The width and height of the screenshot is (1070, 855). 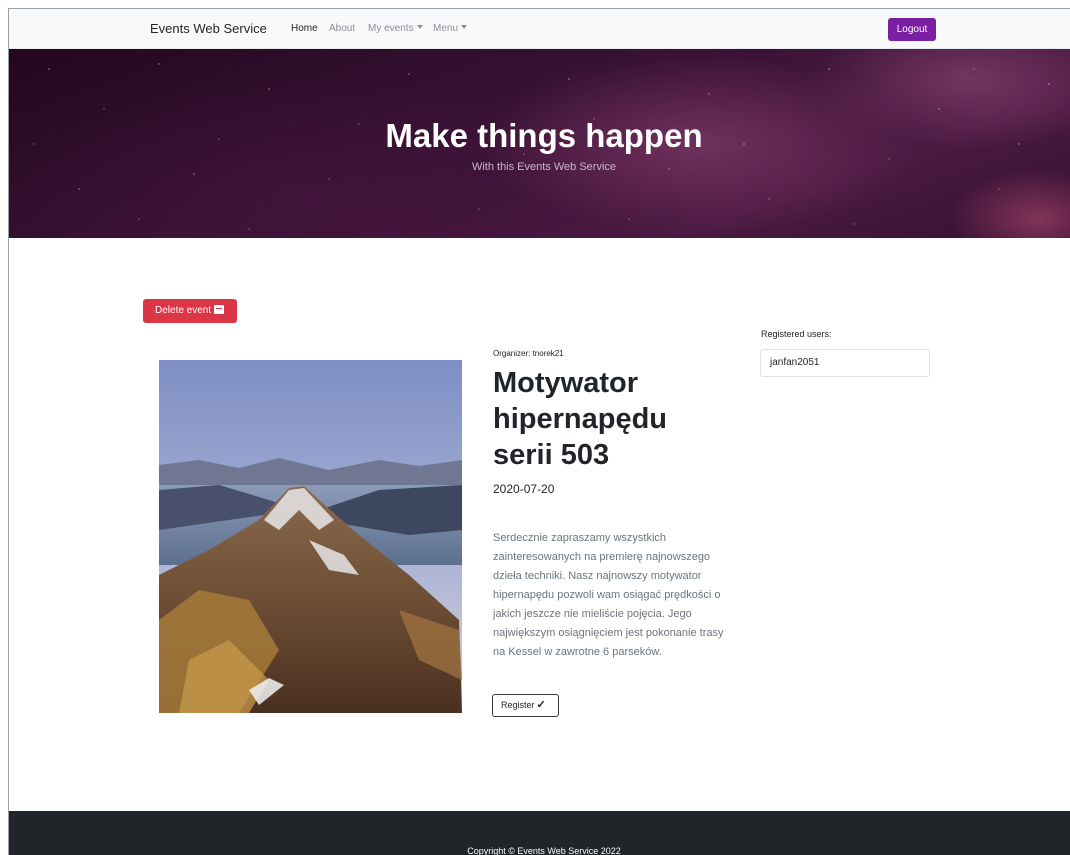 I want to click on register-button: Register ✓, so click(x=525, y=705).